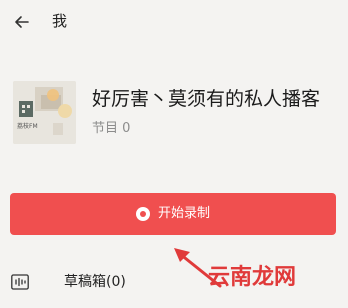 The width and height of the screenshot is (348, 308). I want to click on start-recording-label: 开始录制, so click(183, 213).